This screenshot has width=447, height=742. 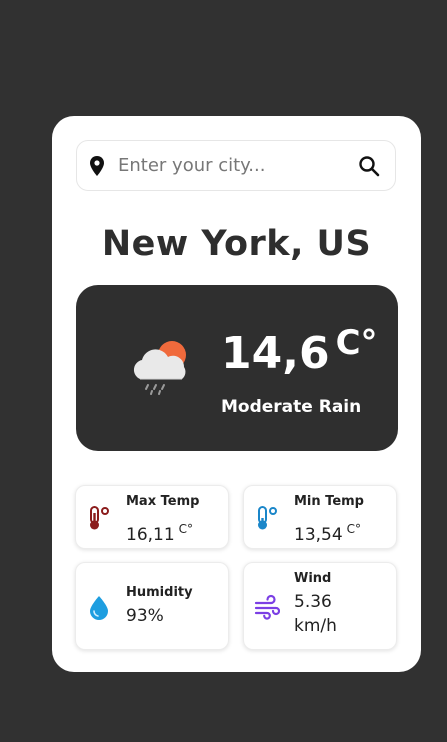 I want to click on min-temp-label: Min Temp, so click(x=329, y=501).